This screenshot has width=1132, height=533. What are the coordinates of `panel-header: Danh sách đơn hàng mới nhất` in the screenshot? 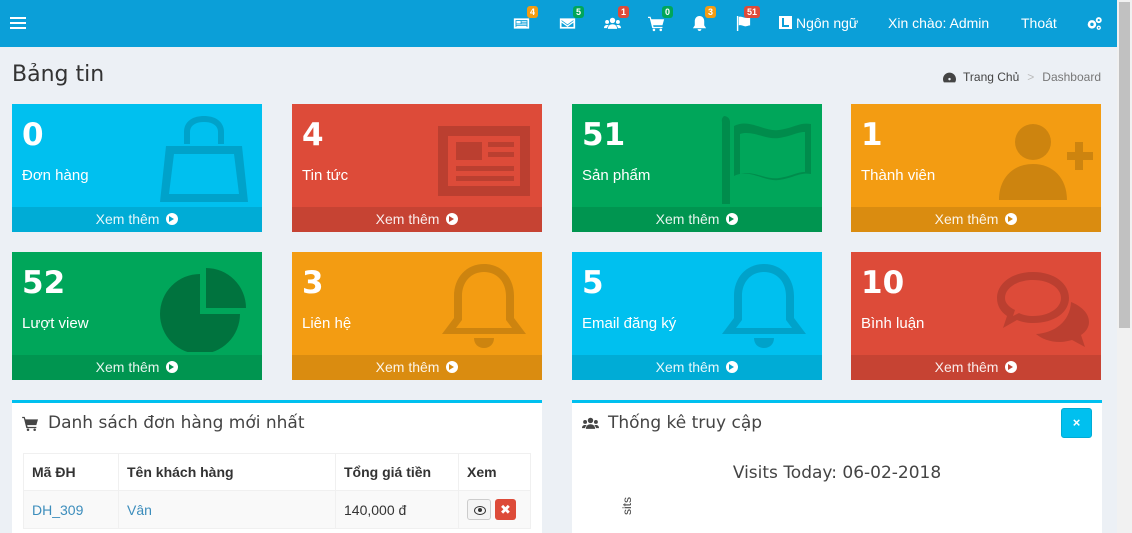 It's located at (163, 423).